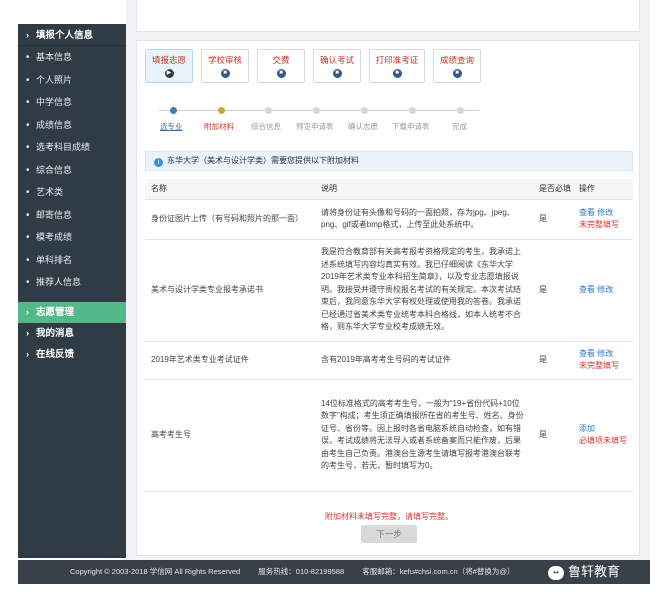 The height and width of the screenshot is (601, 670). I want to click on watermark: •• 鲁轩教育, so click(584, 572).